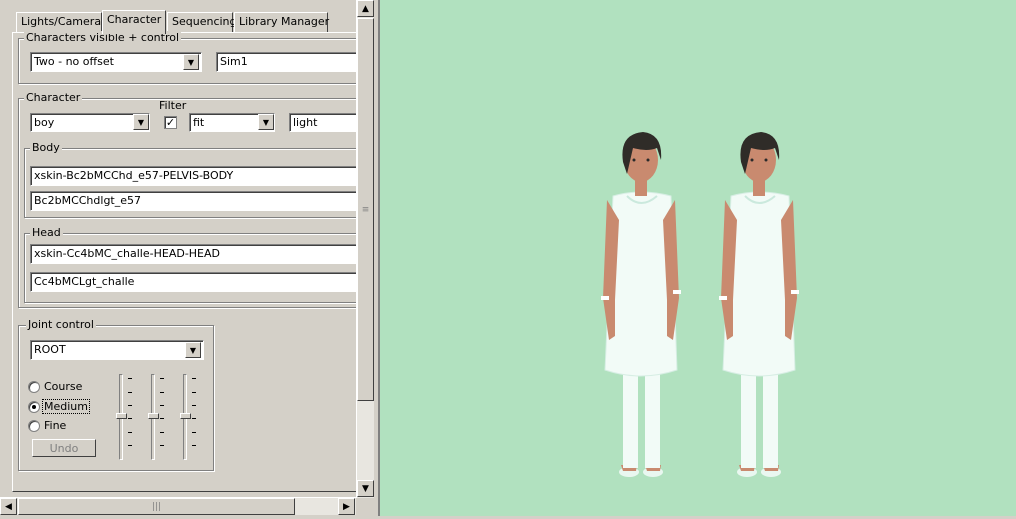  What do you see at coordinates (55, 425) in the screenshot?
I see `radio-fine-label: Fine` at bounding box center [55, 425].